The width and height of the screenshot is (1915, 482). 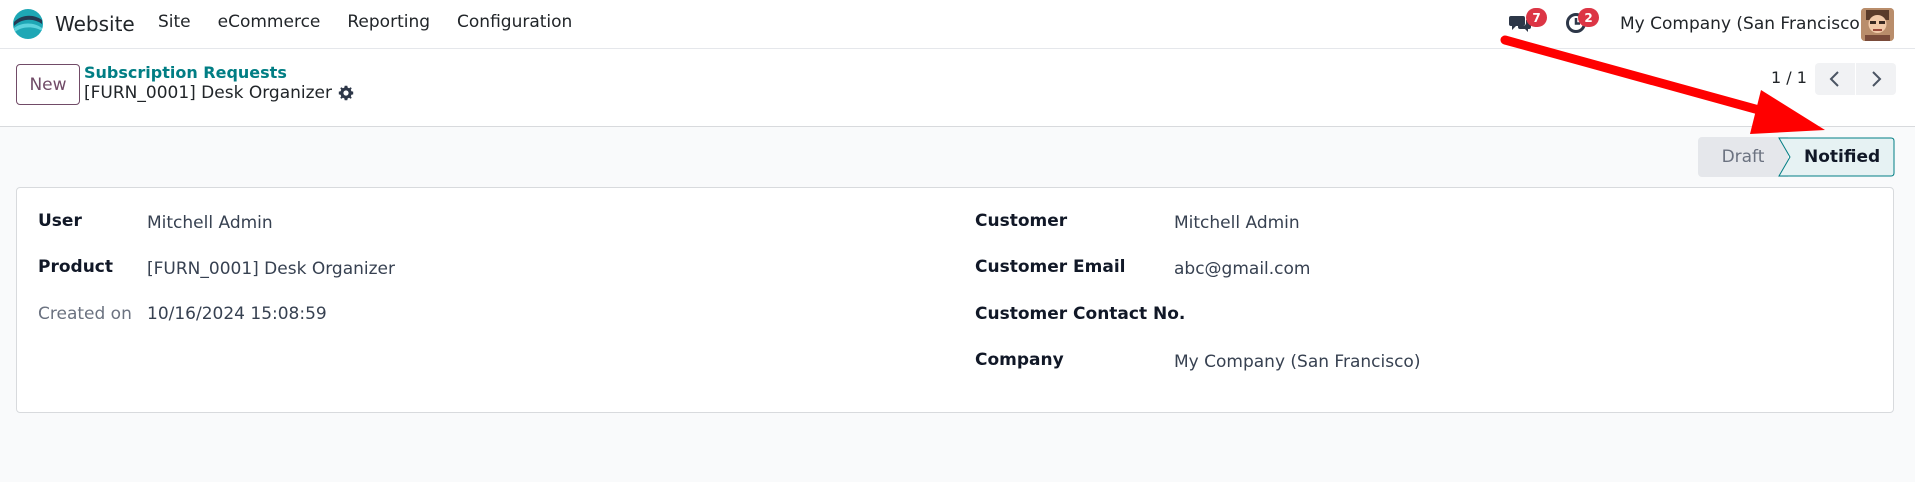 I want to click on user-label: User, so click(x=60, y=221).